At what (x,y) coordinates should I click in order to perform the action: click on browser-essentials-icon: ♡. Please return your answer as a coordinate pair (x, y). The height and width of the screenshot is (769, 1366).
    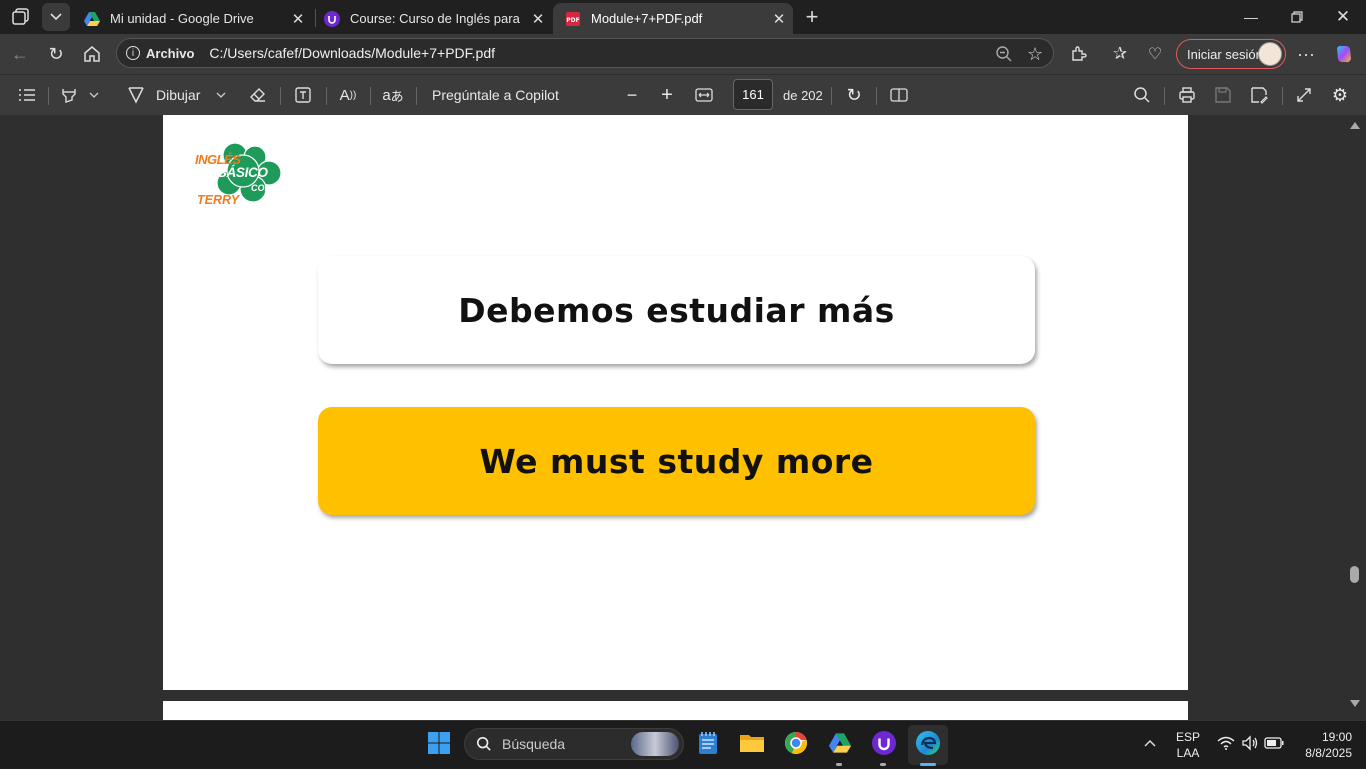
    Looking at the image, I should click on (1155, 54).